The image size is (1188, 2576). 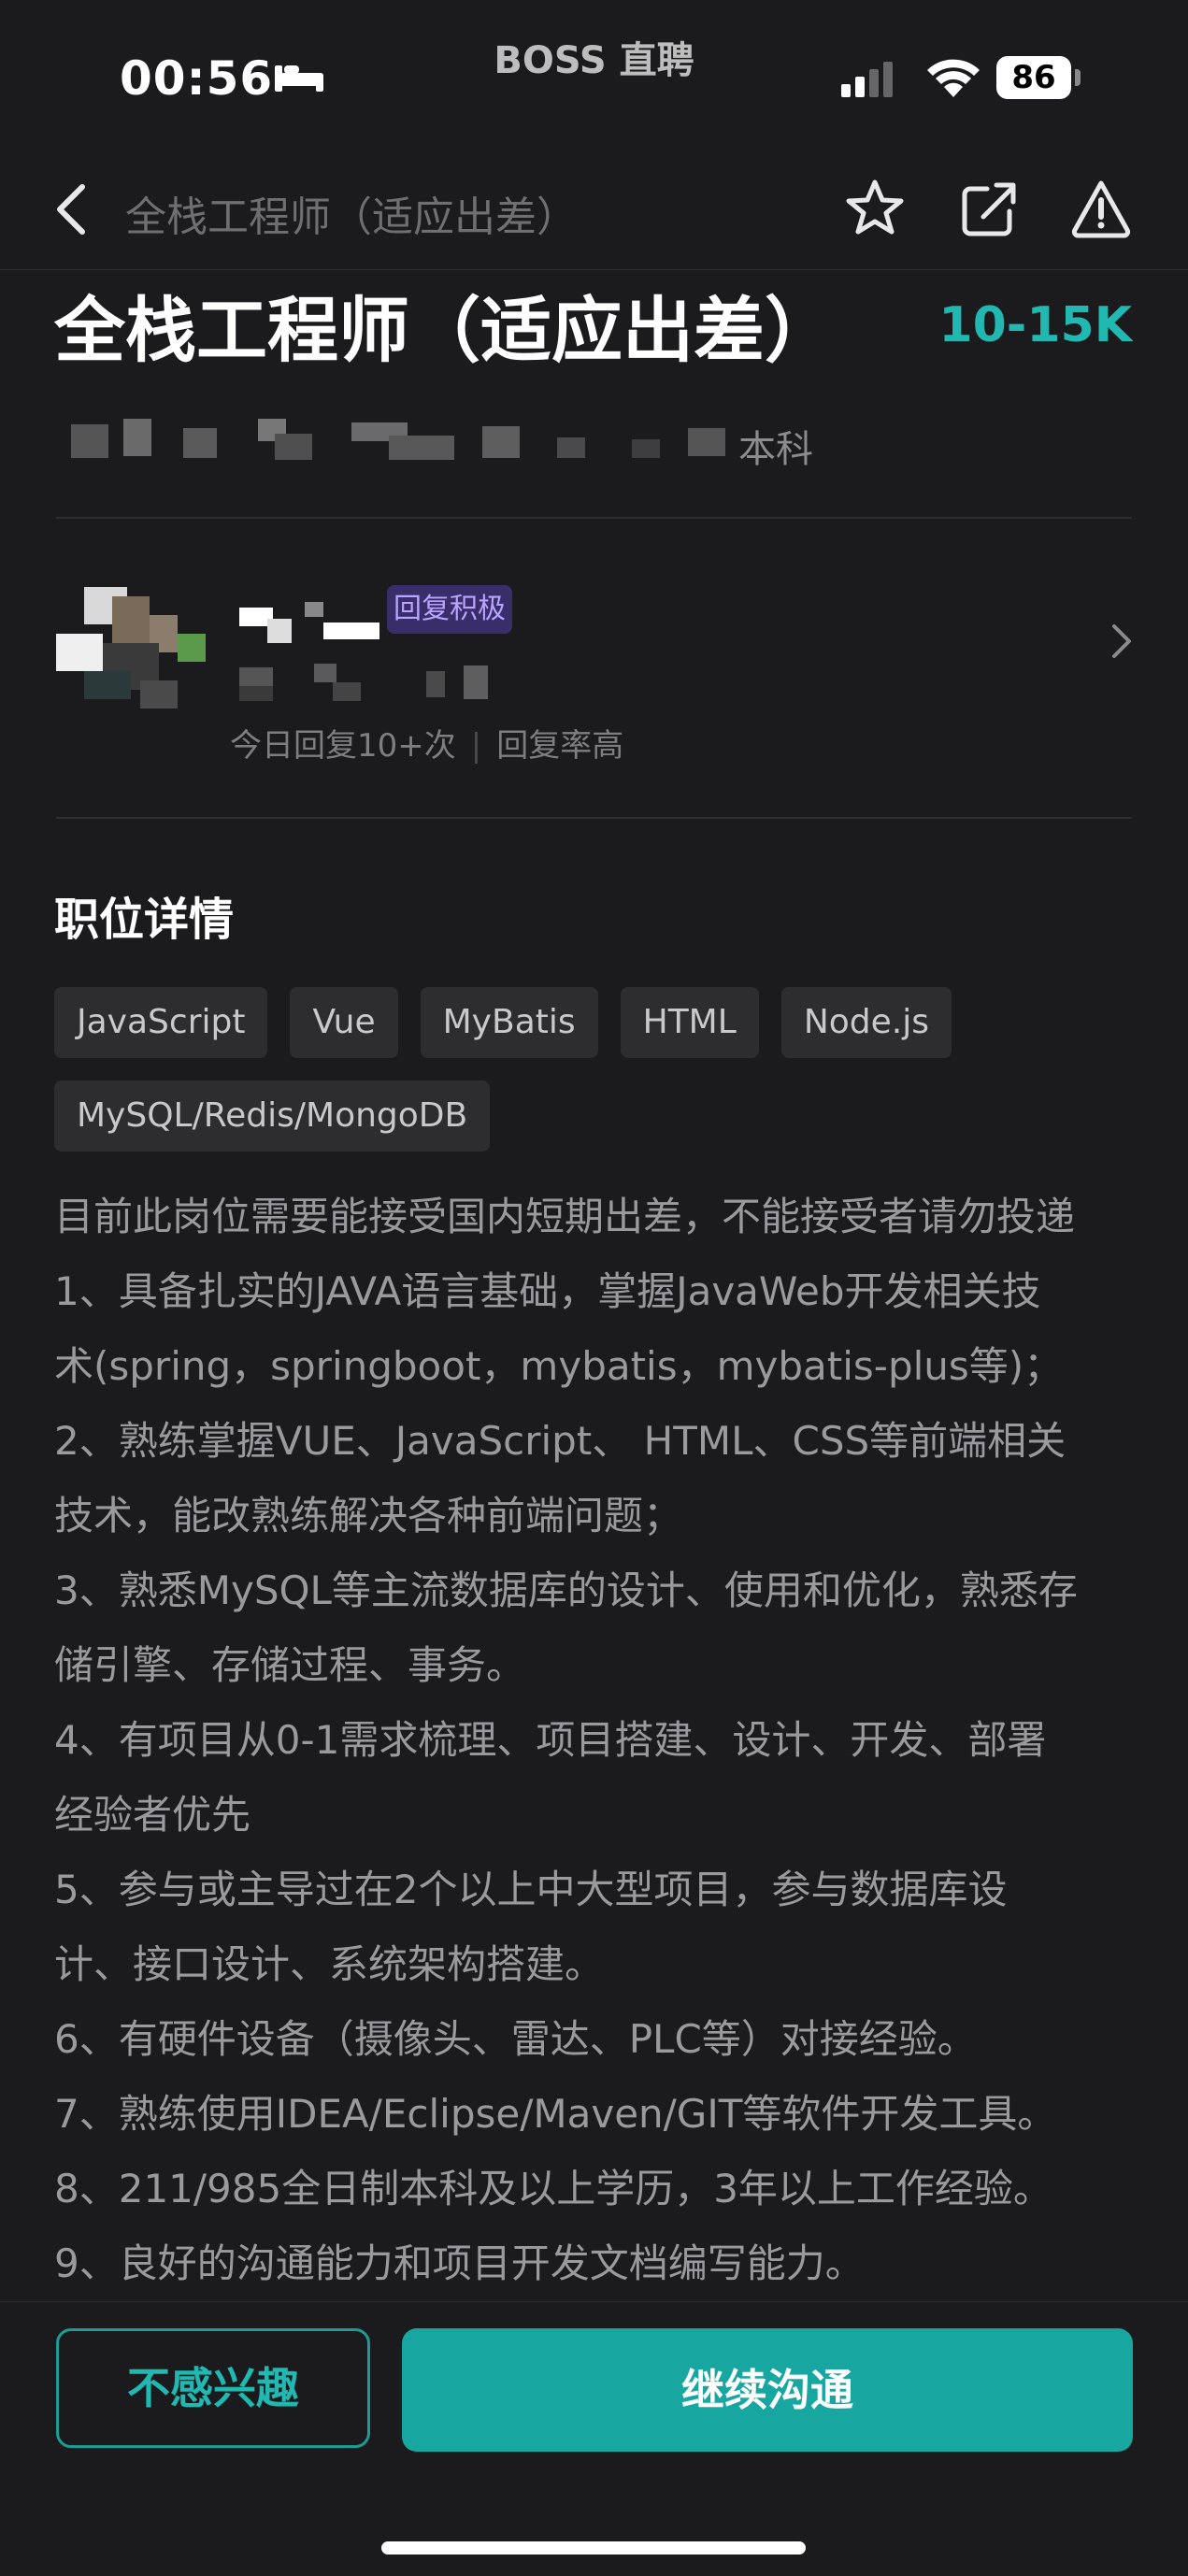 I want to click on description-line: 6、有硬件设备（摄像头、雷达、PLC等）对接经验。, so click(x=515, y=2039).